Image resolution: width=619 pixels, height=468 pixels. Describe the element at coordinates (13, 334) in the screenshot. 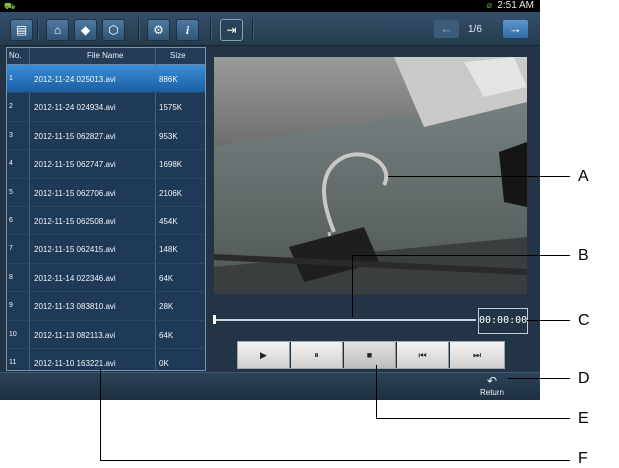

I see `file-no: 10` at that location.